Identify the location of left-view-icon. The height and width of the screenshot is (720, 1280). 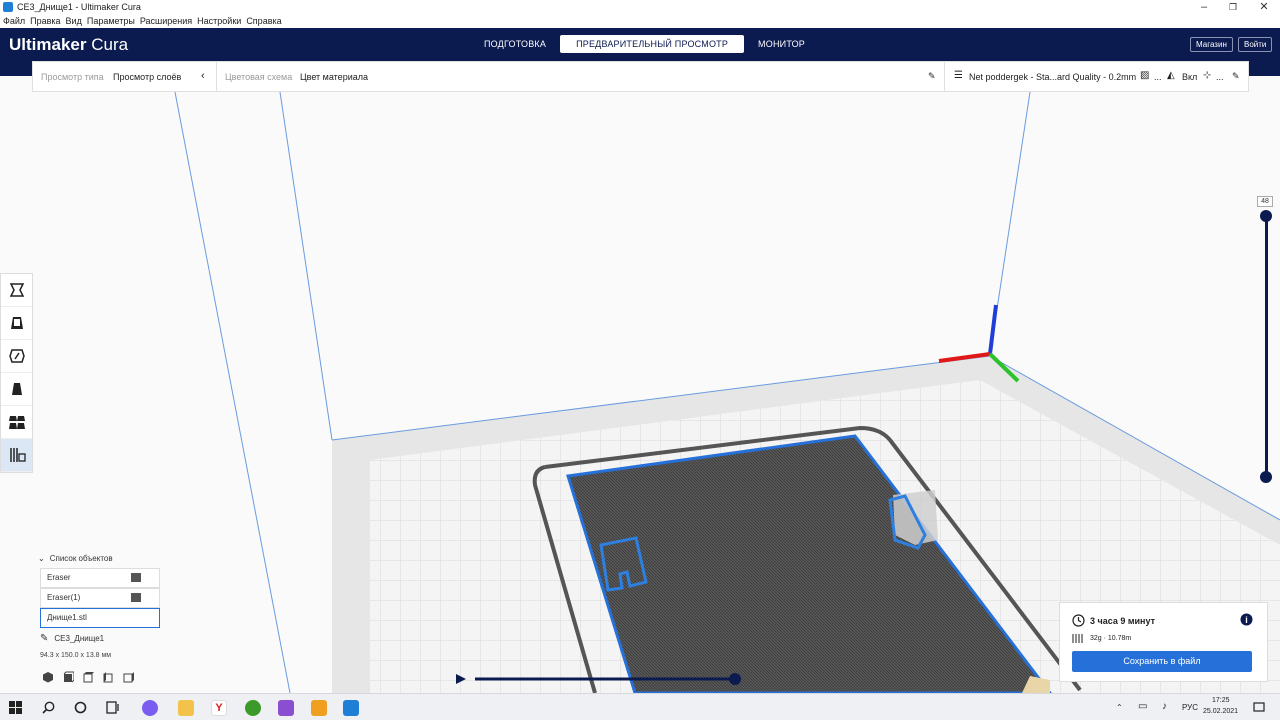
(108, 677).